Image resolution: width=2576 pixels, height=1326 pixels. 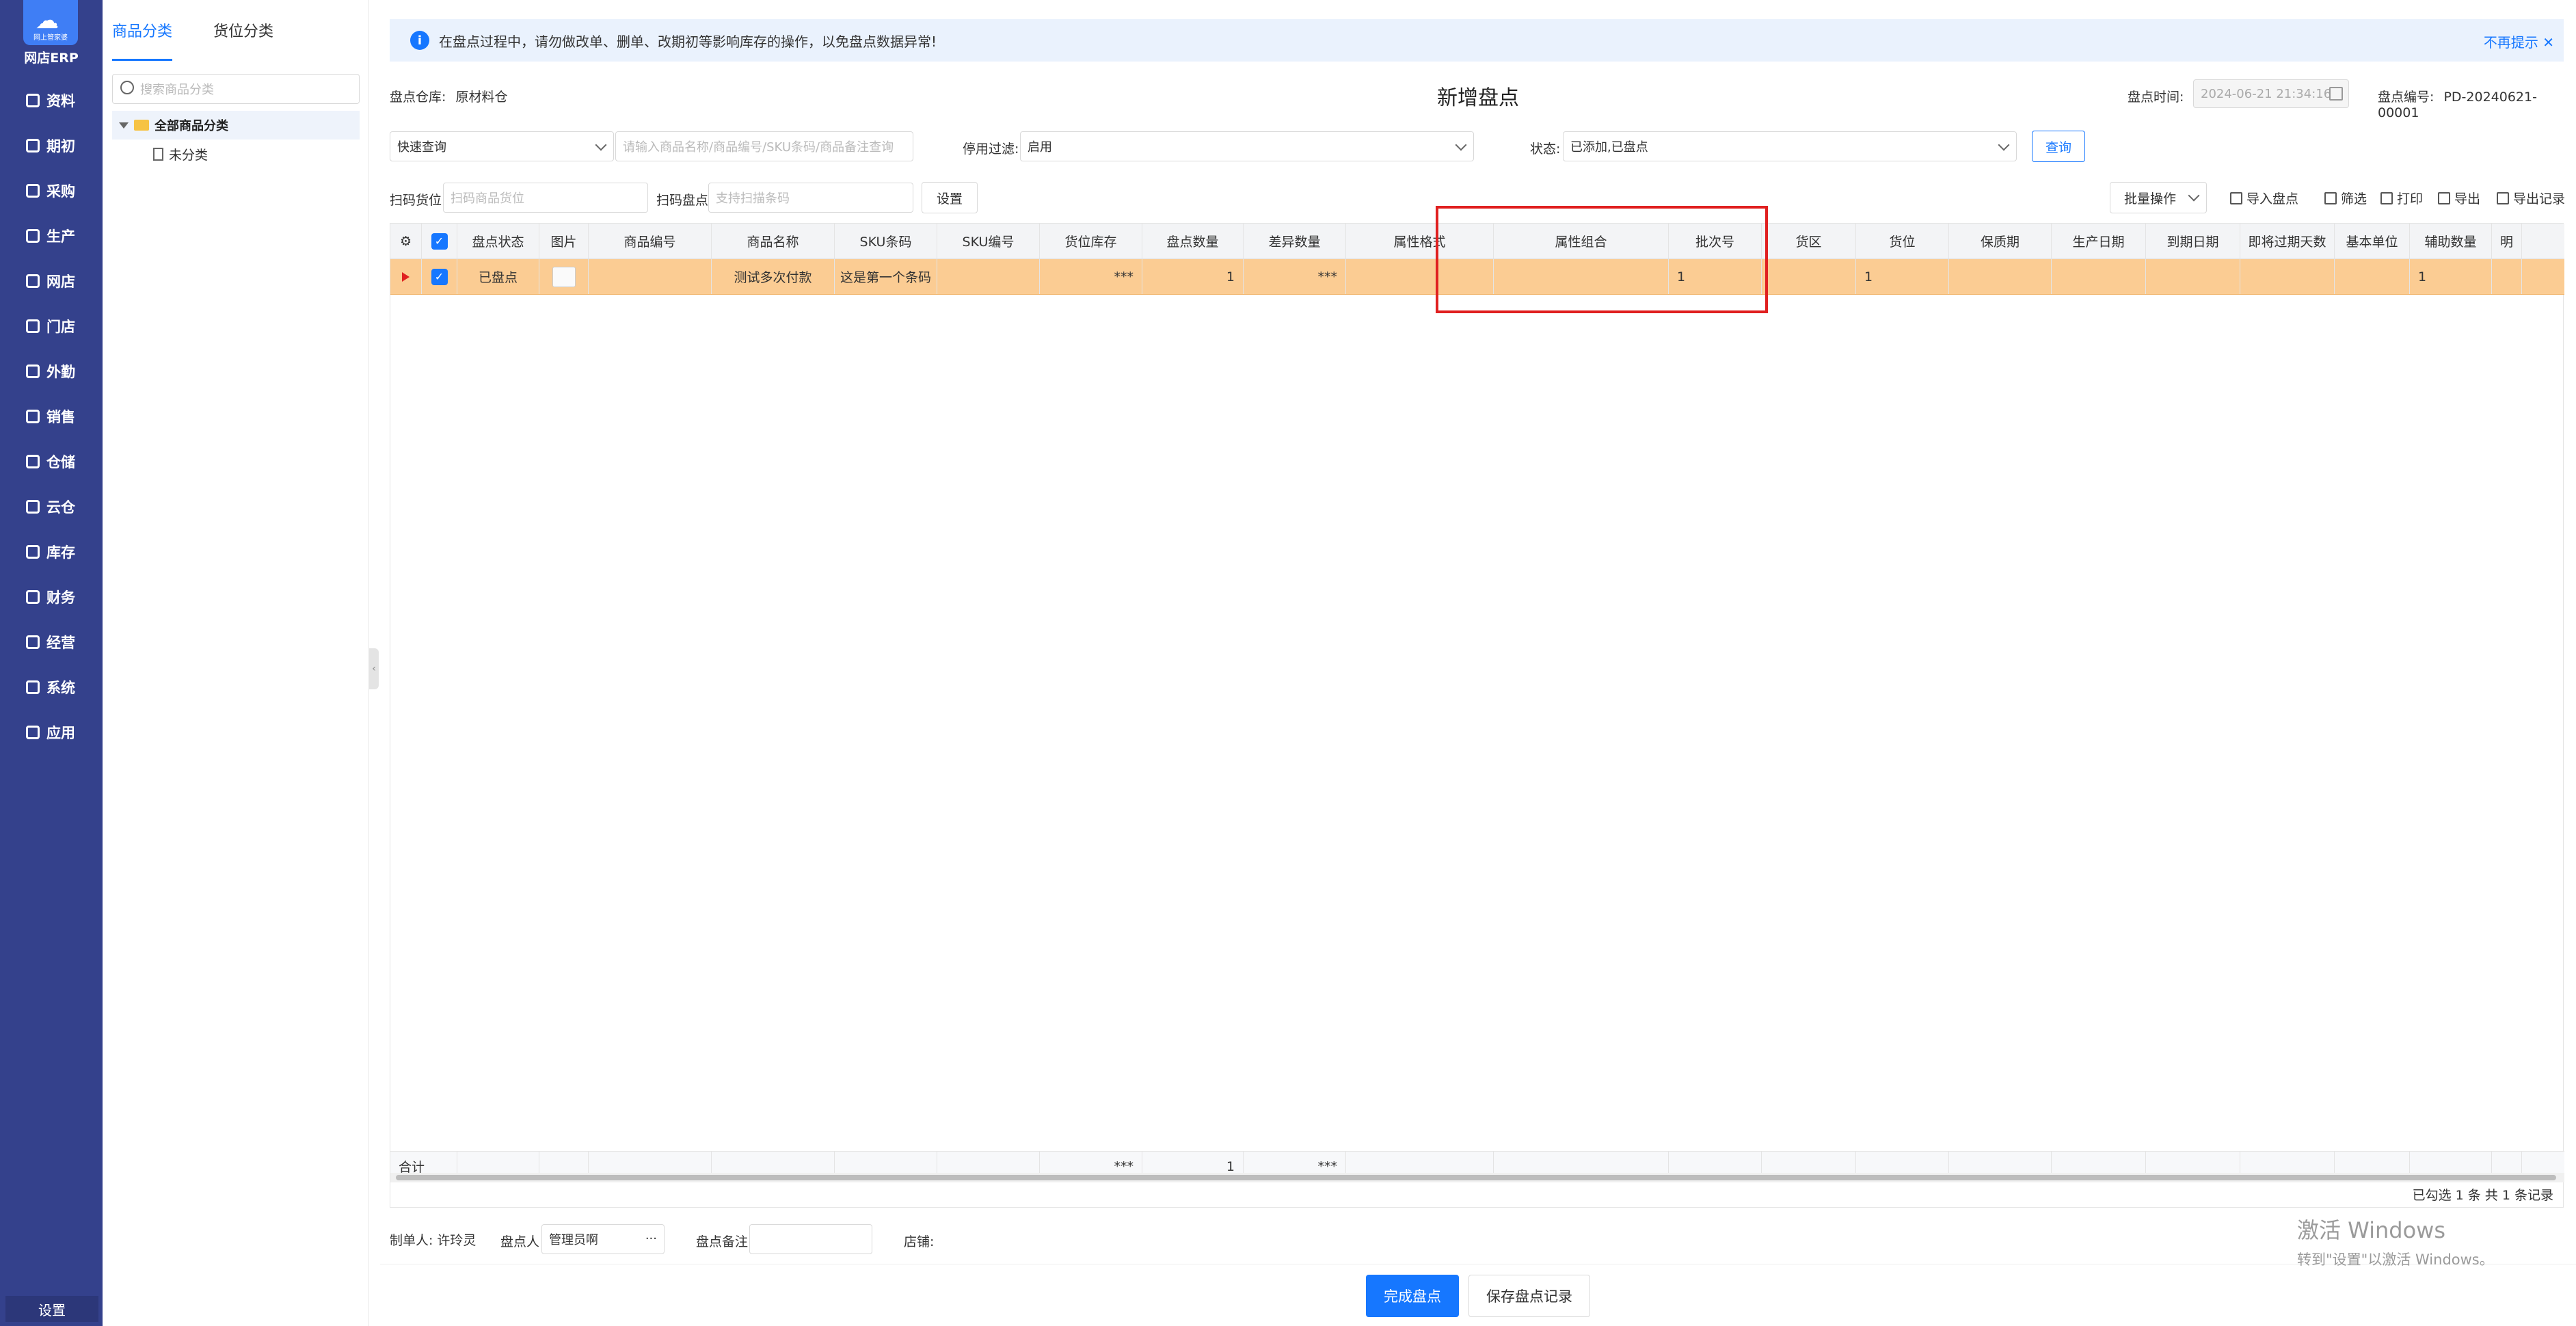 What do you see at coordinates (2507, 241) in the screenshot?
I see `column-header: 明` at bounding box center [2507, 241].